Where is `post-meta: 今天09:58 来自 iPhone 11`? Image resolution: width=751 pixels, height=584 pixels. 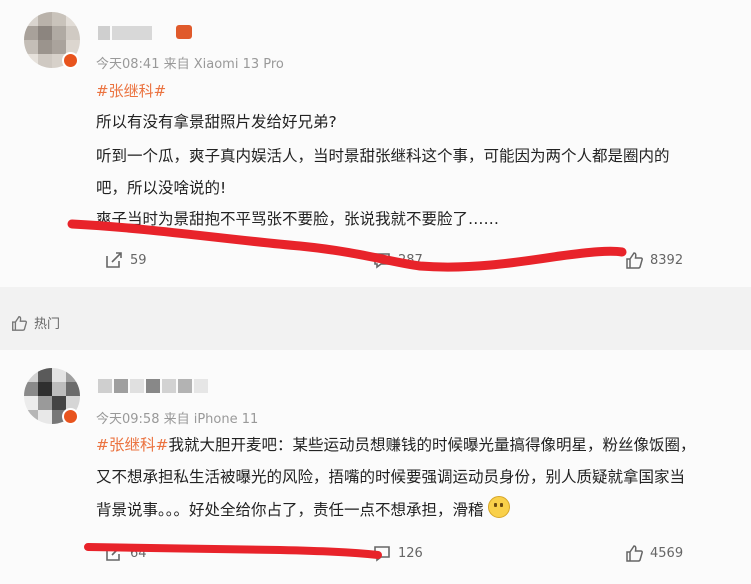 post-meta: 今天09:58 来自 iPhone 11 is located at coordinates (177, 419).